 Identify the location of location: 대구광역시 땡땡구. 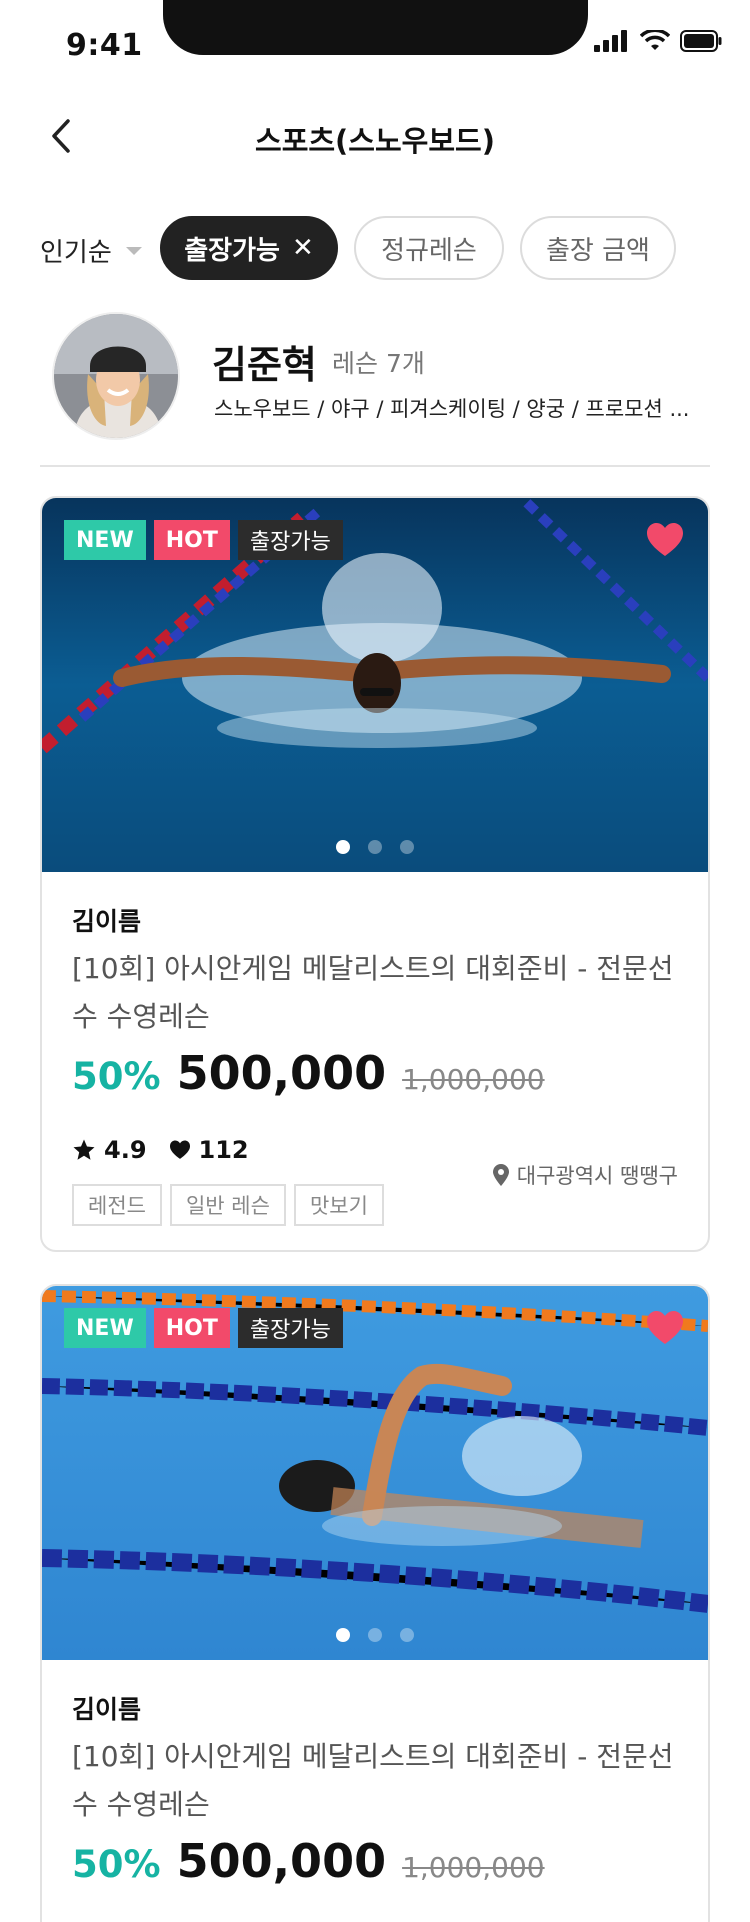
(585, 1175).